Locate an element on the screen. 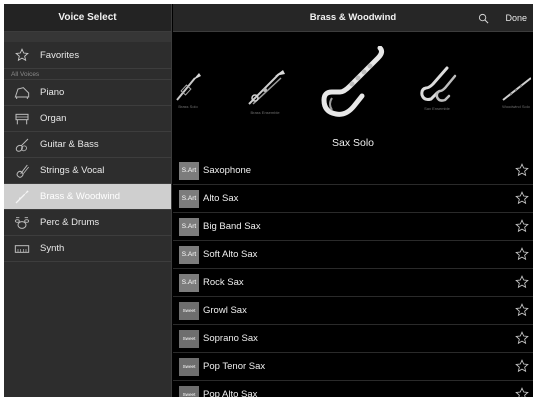 Image resolution: width=537 pixels, height=397 pixels. guitar-icon is located at coordinates (22, 145).